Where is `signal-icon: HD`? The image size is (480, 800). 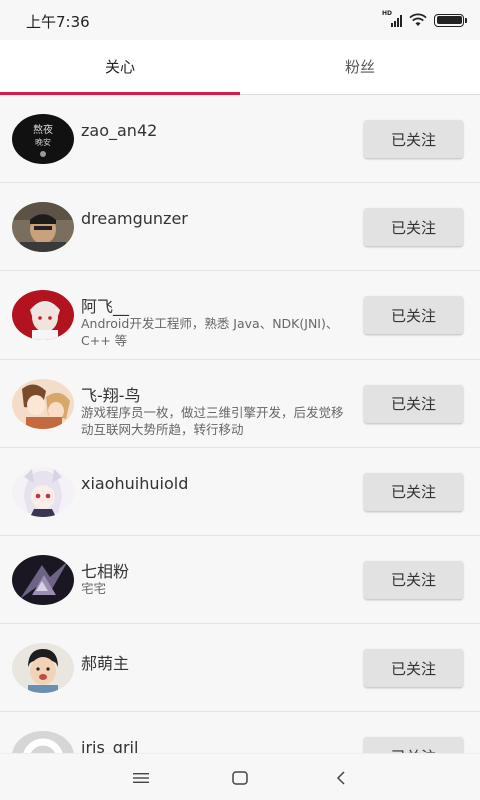
signal-icon: HD is located at coordinates (392, 18).